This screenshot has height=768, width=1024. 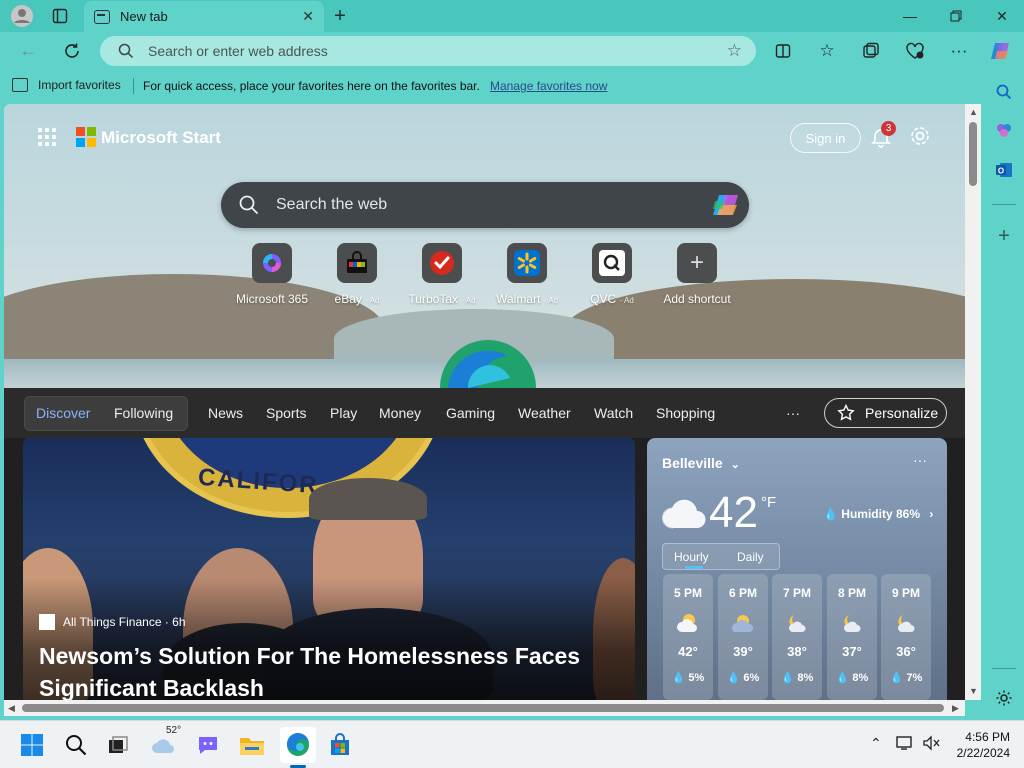 What do you see at coordinates (885, 413) in the screenshot?
I see `personalize-button: Personalize` at bounding box center [885, 413].